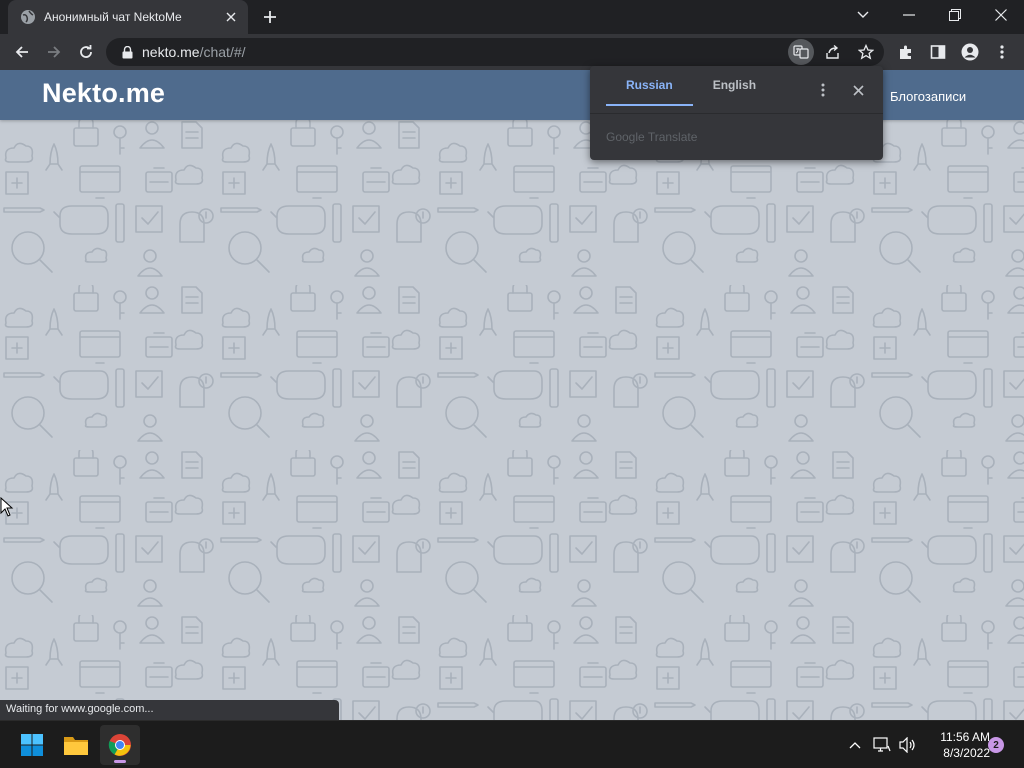 Image resolution: width=1024 pixels, height=768 pixels. I want to click on puzzle-icon, so click(905, 52).